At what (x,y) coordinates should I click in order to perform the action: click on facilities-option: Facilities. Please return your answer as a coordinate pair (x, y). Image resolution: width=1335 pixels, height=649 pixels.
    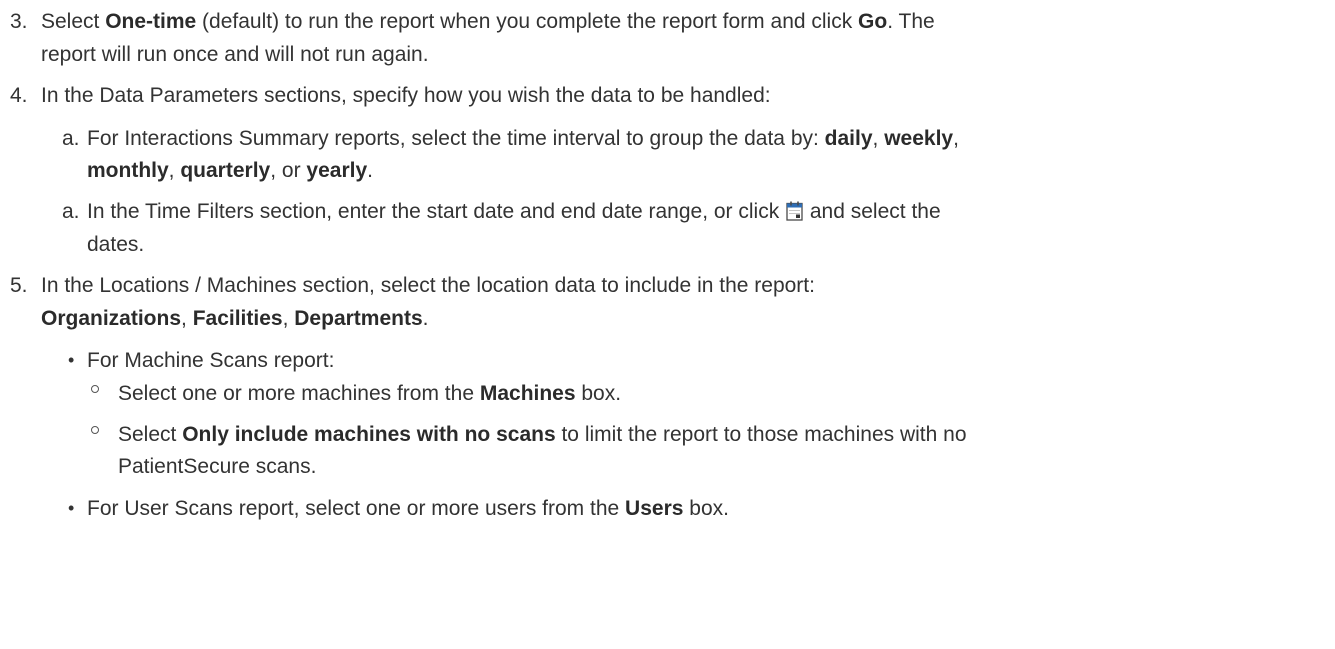
    Looking at the image, I should click on (237, 318).